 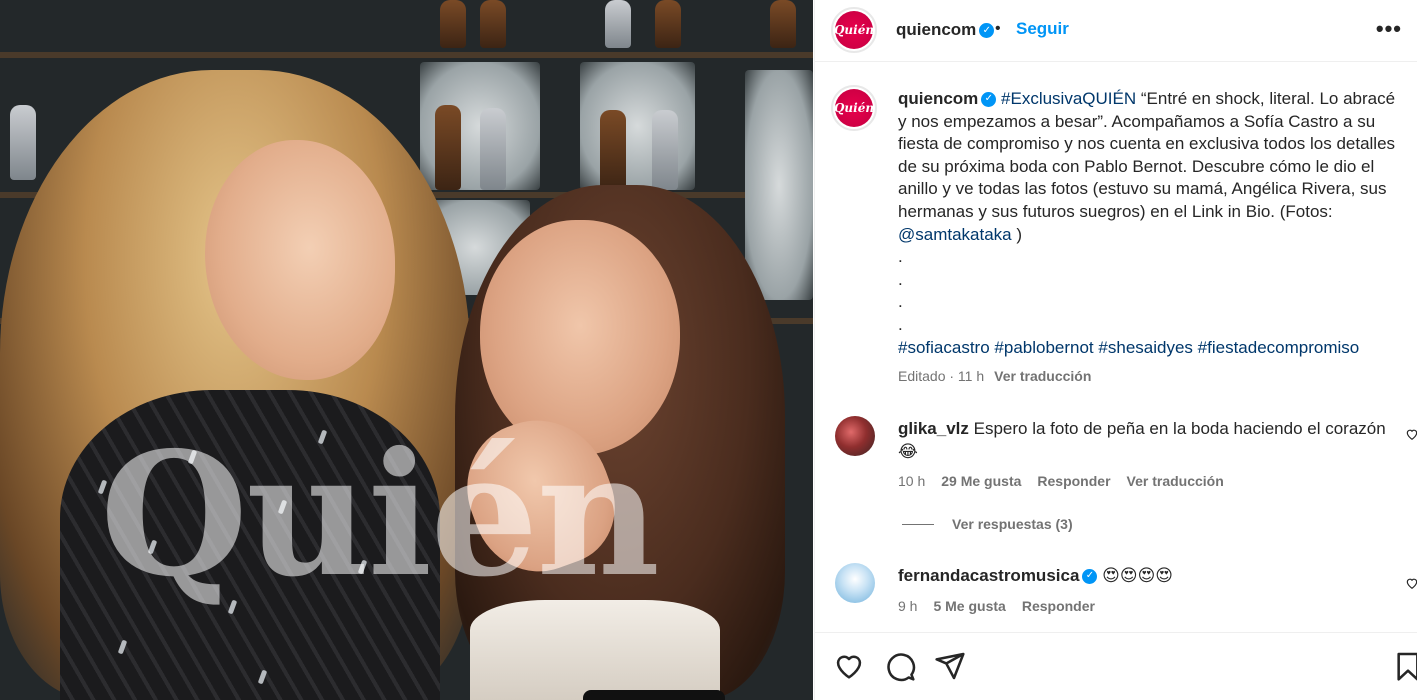 I want to click on replies-line, so click(x=918, y=524).